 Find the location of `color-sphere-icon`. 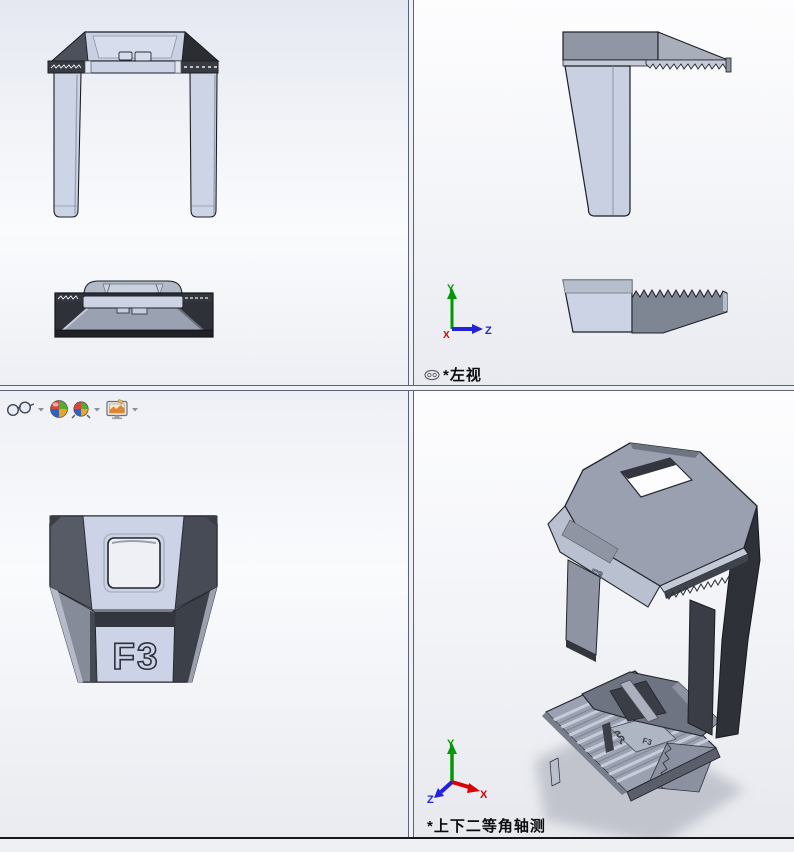

color-sphere-icon is located at coordinates (59, 409).